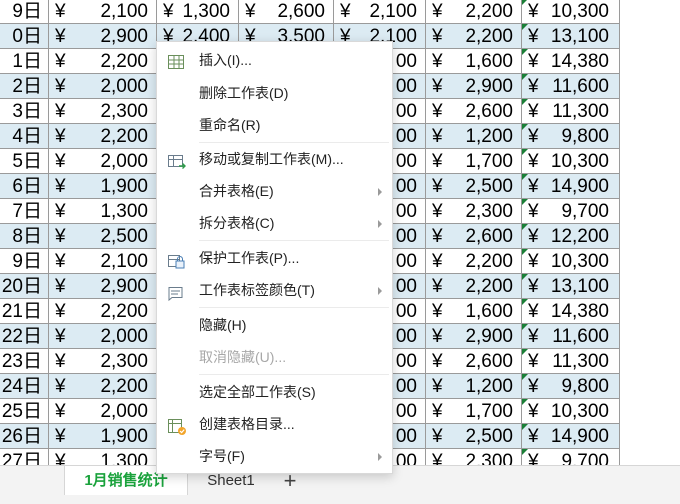 Image resolution: width=680 pixels, height=504 pixels. Describe the element at coordinates (24, 236) in the screenshot. I see `day-cell: 8日` at that location.